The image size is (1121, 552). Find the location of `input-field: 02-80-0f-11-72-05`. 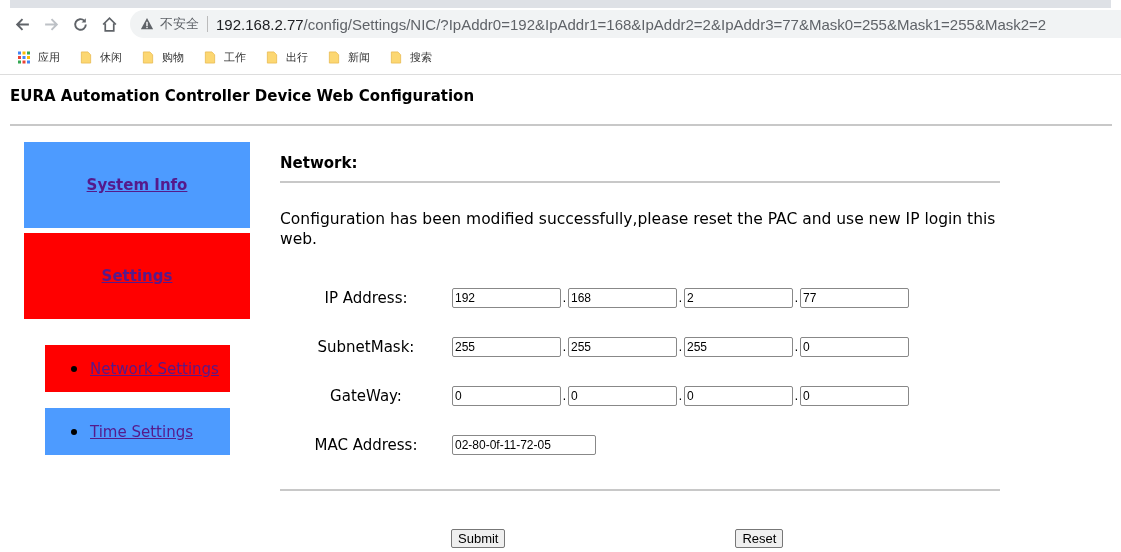

input-field: 02-80-0f-11-72-05 is located at coordinates (524, 444).